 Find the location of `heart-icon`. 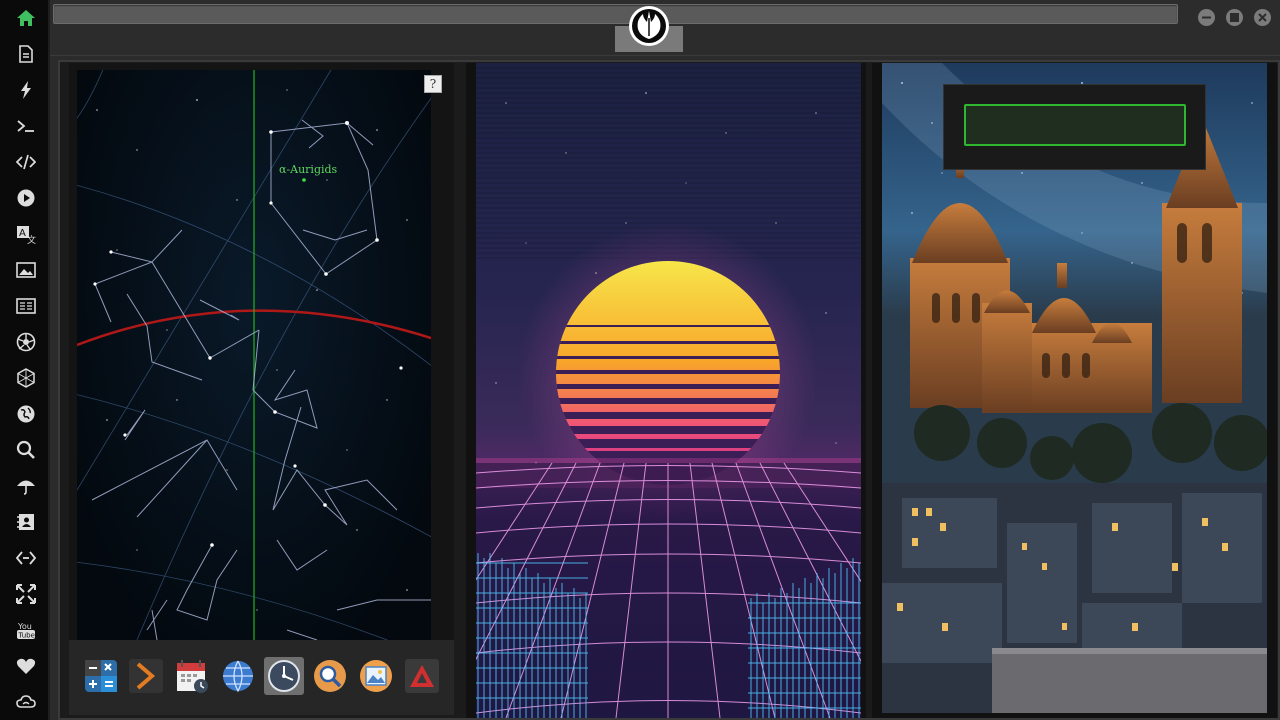

heart-icon is located at coordinates (26, 666).